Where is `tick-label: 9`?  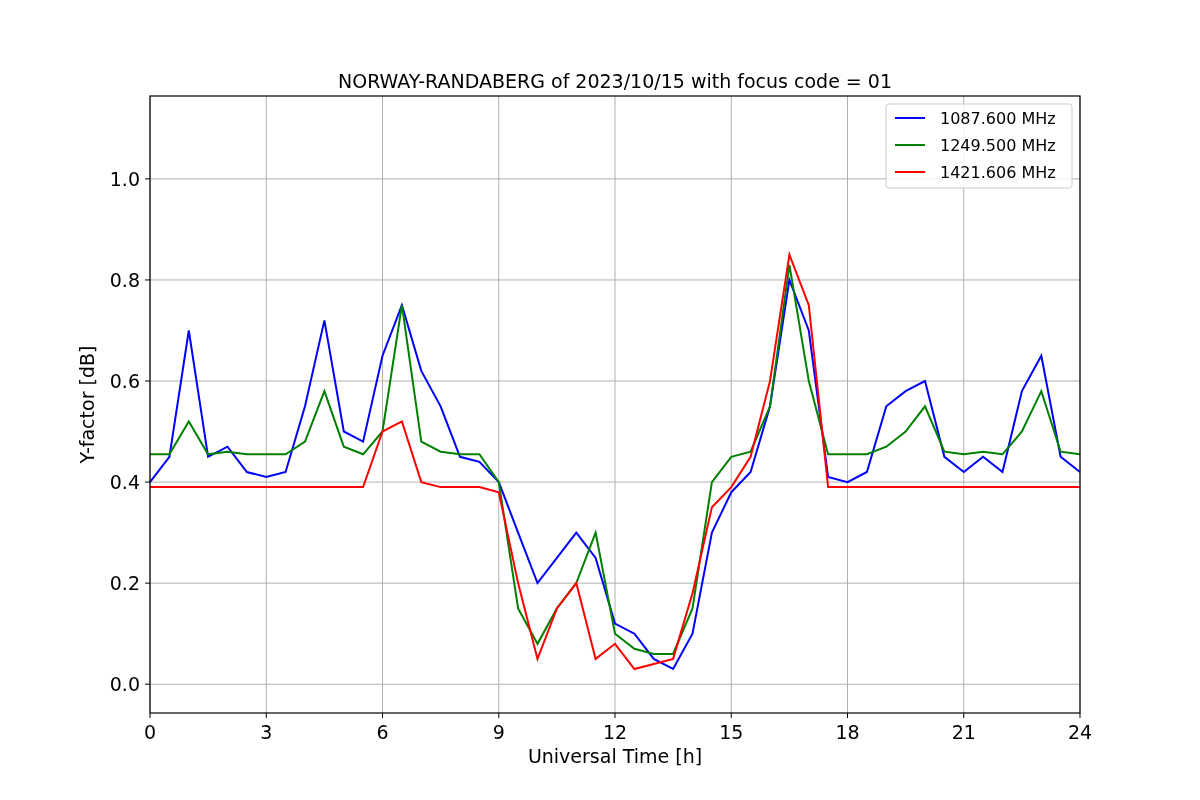 tick-label: 9 is located at coordinates (498, 732).